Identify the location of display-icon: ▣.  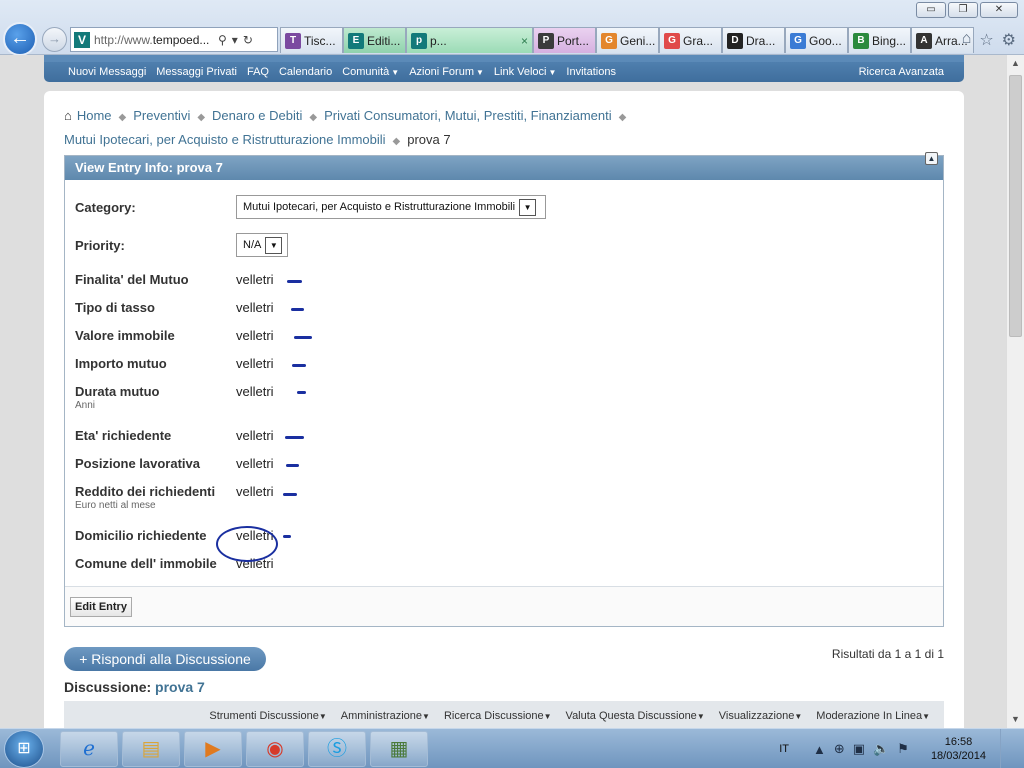
(859, 749).